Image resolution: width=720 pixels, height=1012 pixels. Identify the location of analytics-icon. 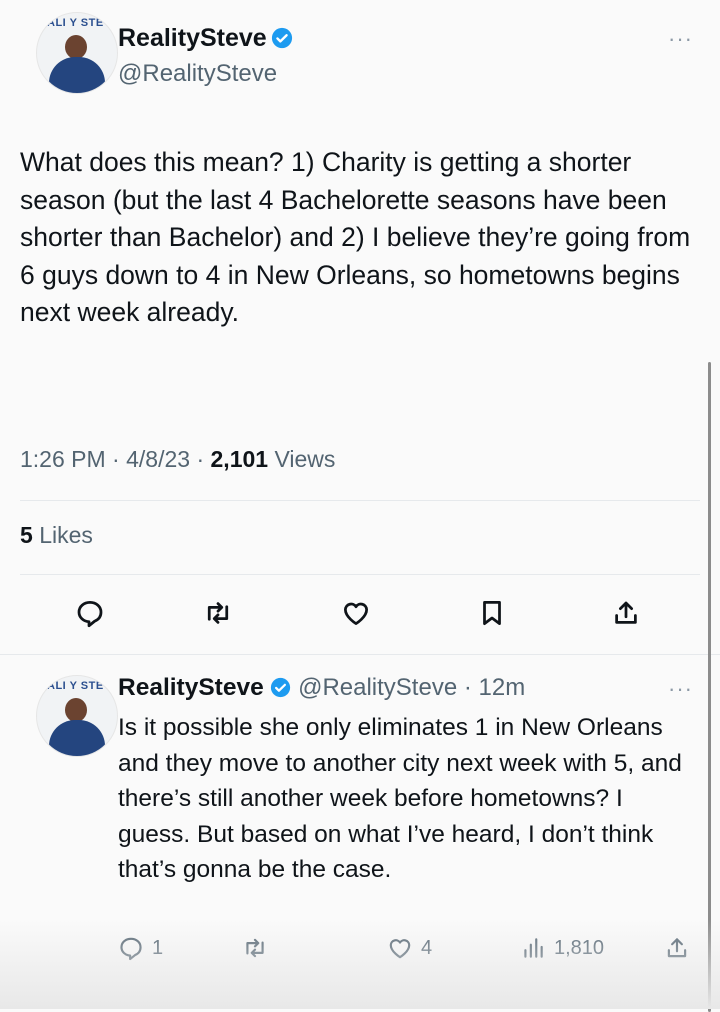
(533, 948).